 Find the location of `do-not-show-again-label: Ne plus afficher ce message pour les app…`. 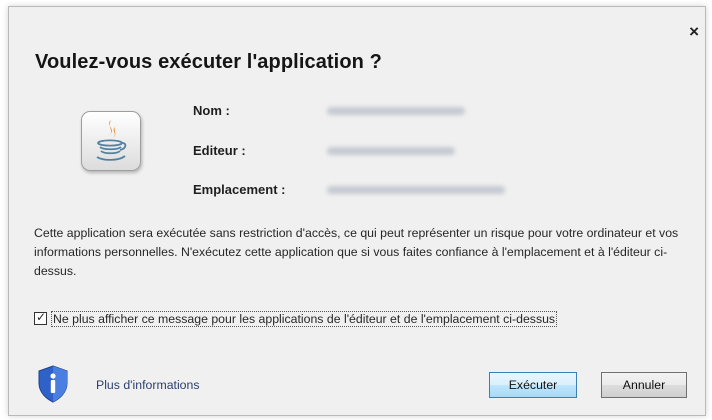

do-not-show-again-label: Ne plus afficher ce message pour les app… is located at coordinates (304, 319).